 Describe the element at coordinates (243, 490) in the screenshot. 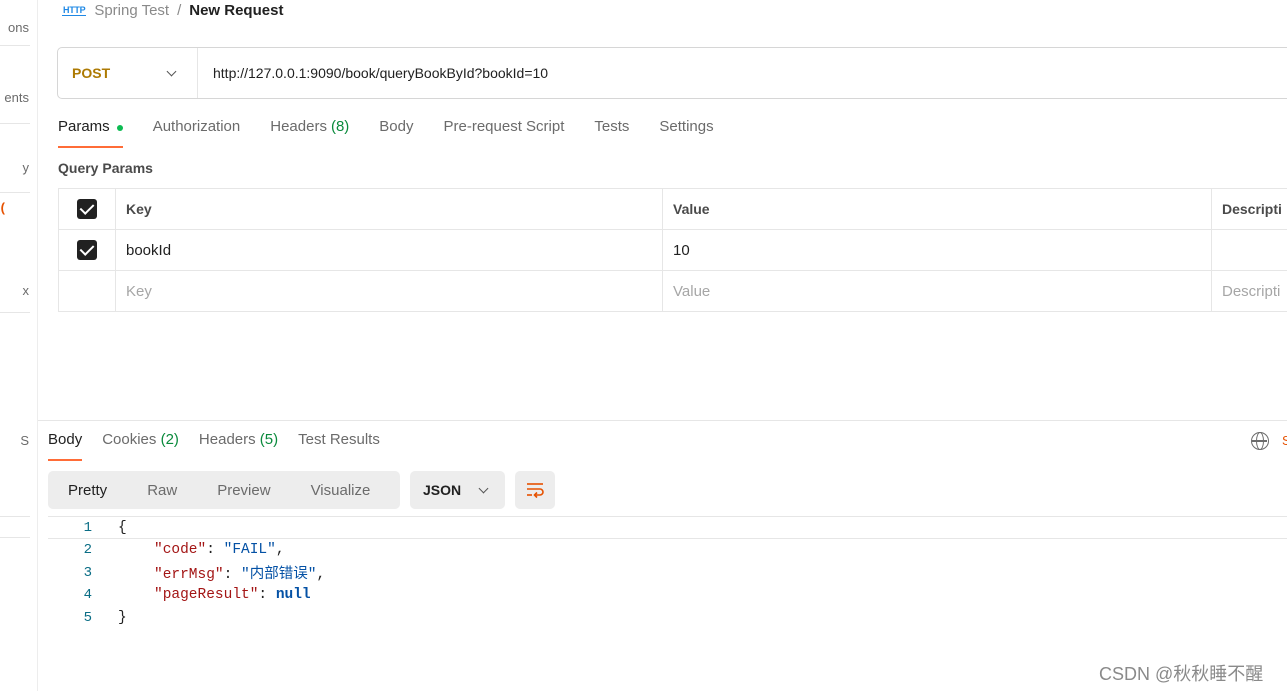

I see `view-preview-button: Preview` at that location.